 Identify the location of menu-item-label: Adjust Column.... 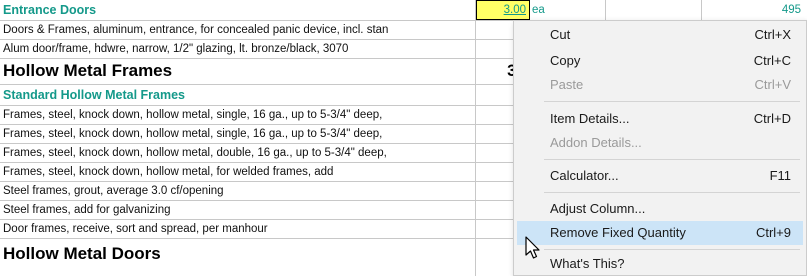
(598, 208).